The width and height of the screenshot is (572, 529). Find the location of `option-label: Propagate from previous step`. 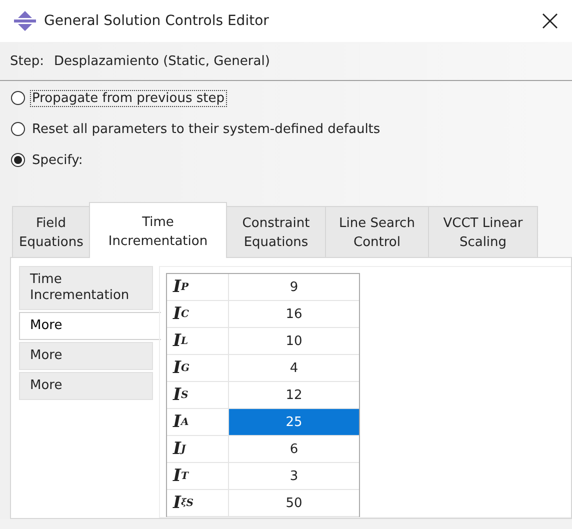

option-label: Propagate from previous step is located at coordinates (128, 98).